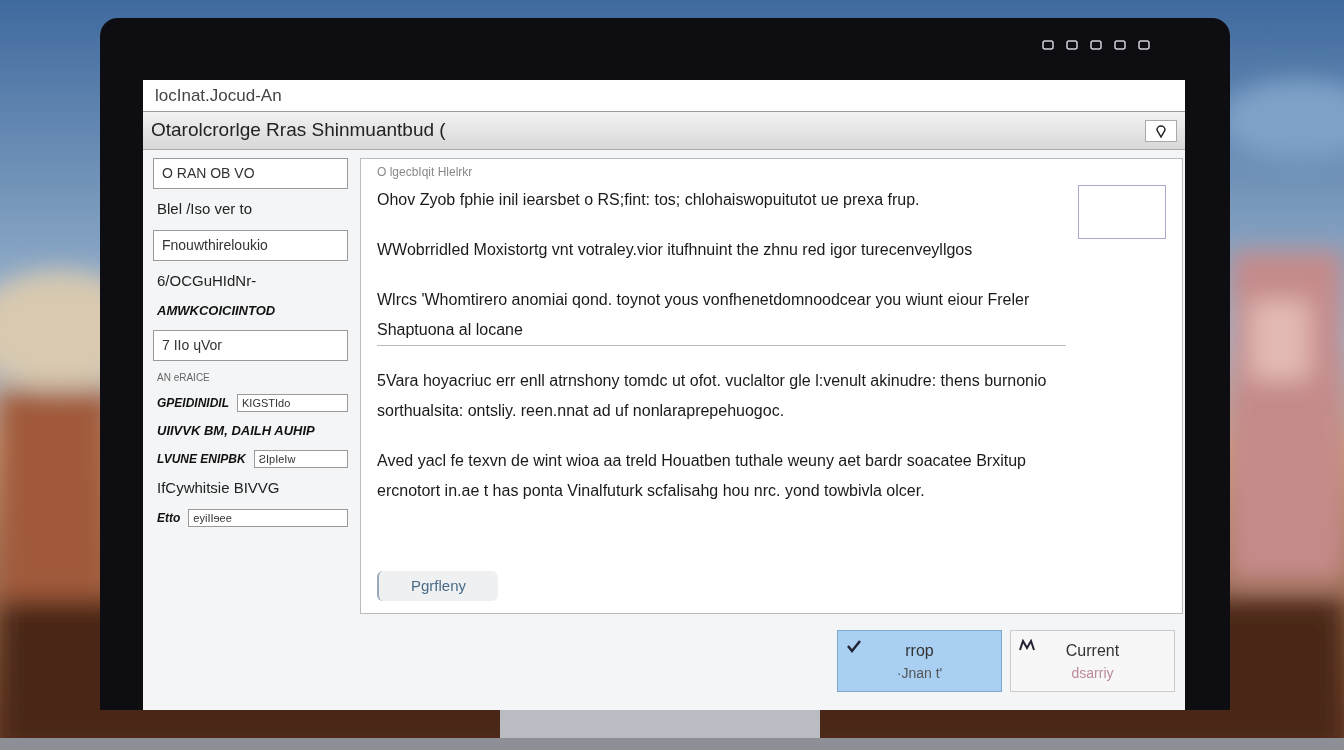  Describe the element at coordinates (218, 488) in the screenshot. I see `sidebar-label: IfCywhitsie BIVVG` at that location.